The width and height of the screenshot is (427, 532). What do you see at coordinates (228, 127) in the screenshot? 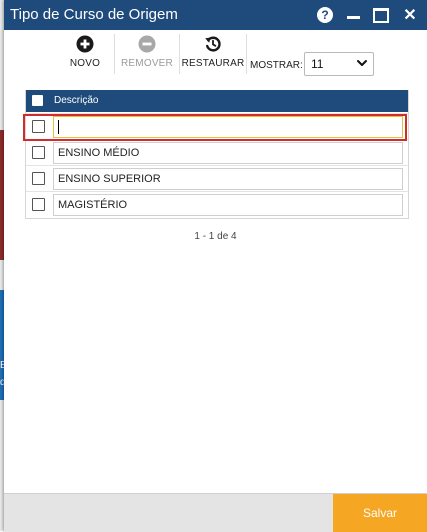
I see `descricao-input` at bounding box center [228, 127].